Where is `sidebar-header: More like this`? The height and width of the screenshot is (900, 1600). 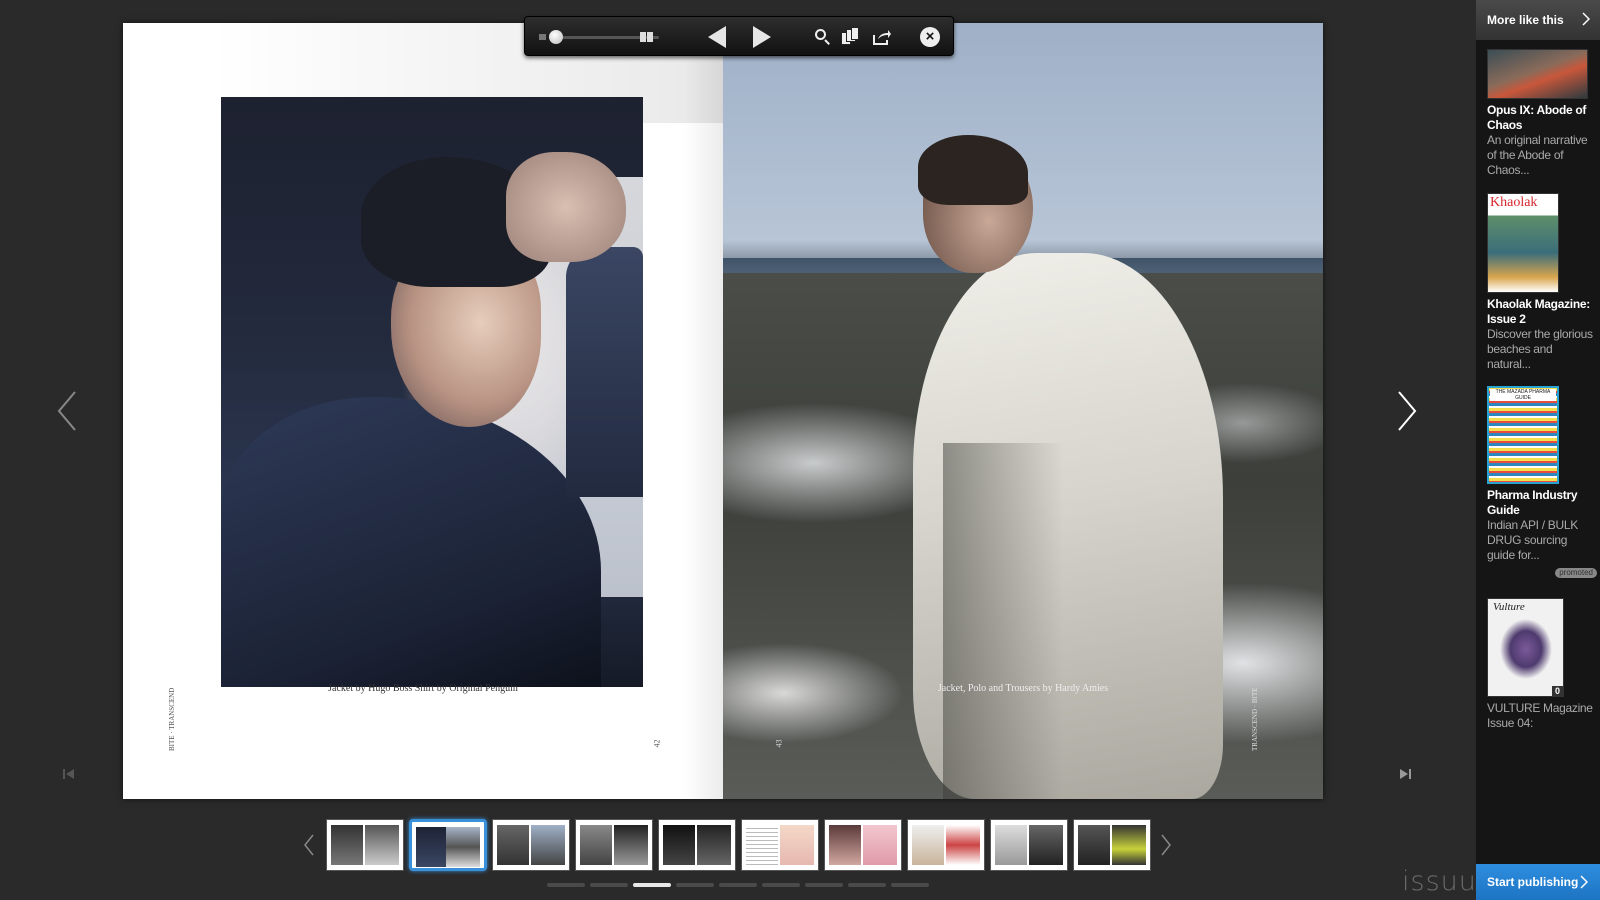
sidebar-header: More like this is located at coordinates (1538, 20).